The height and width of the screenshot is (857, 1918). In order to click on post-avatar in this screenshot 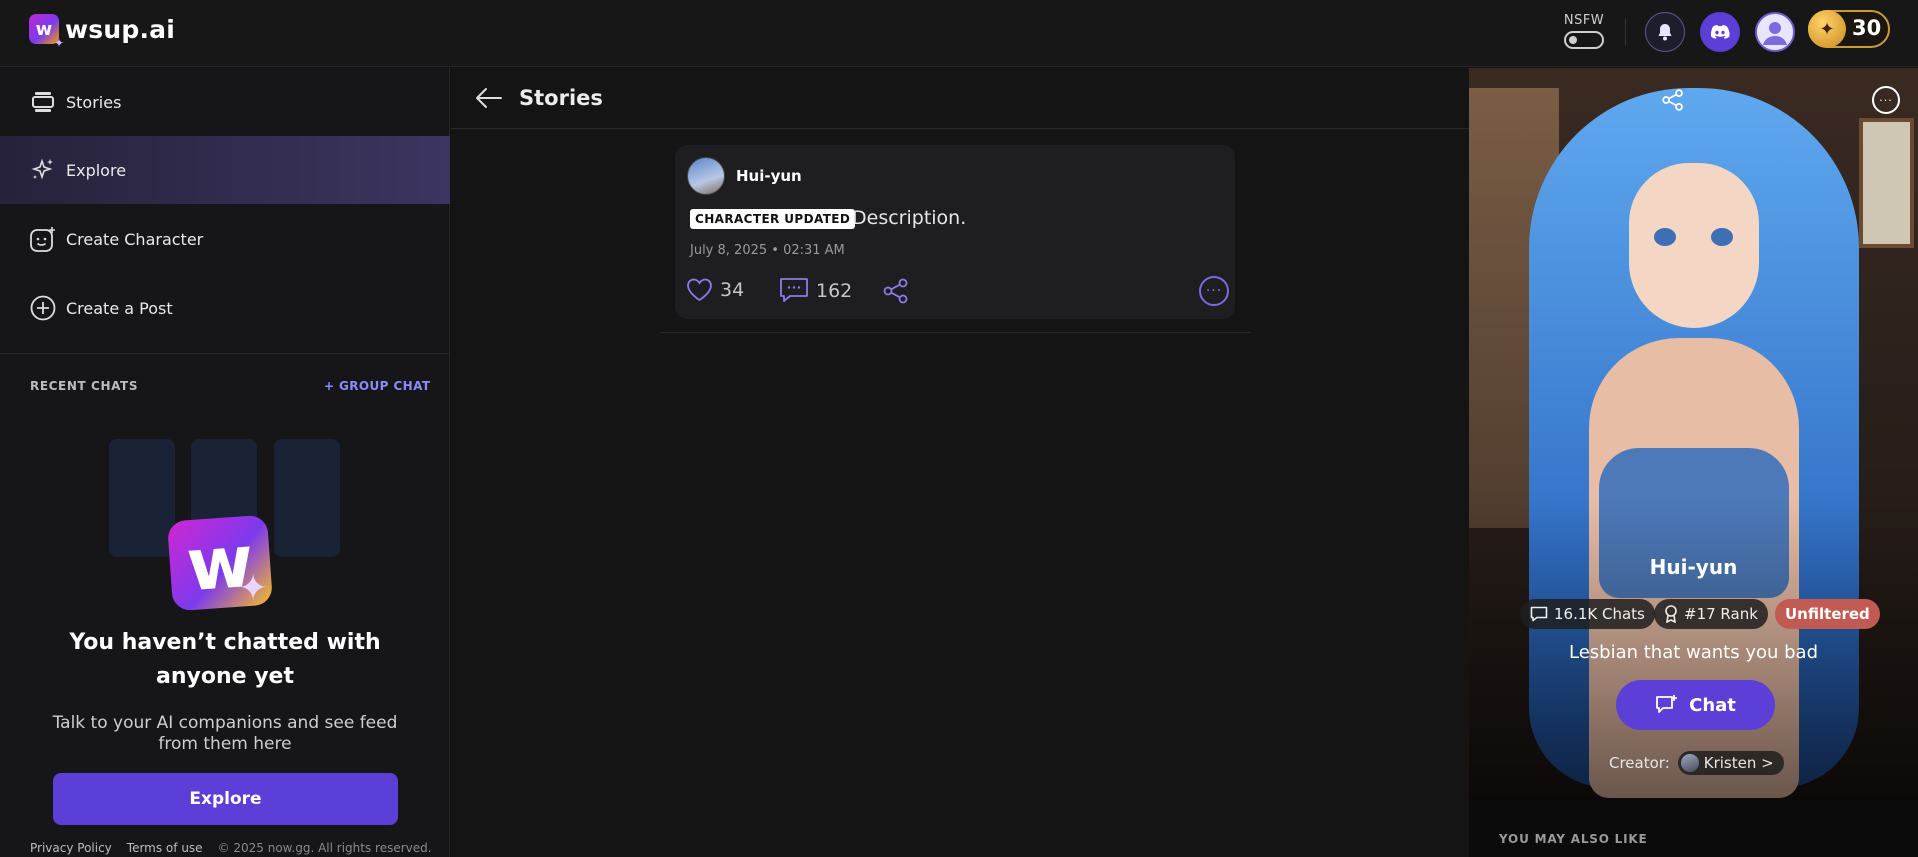, I will do `click(706, 176)`.